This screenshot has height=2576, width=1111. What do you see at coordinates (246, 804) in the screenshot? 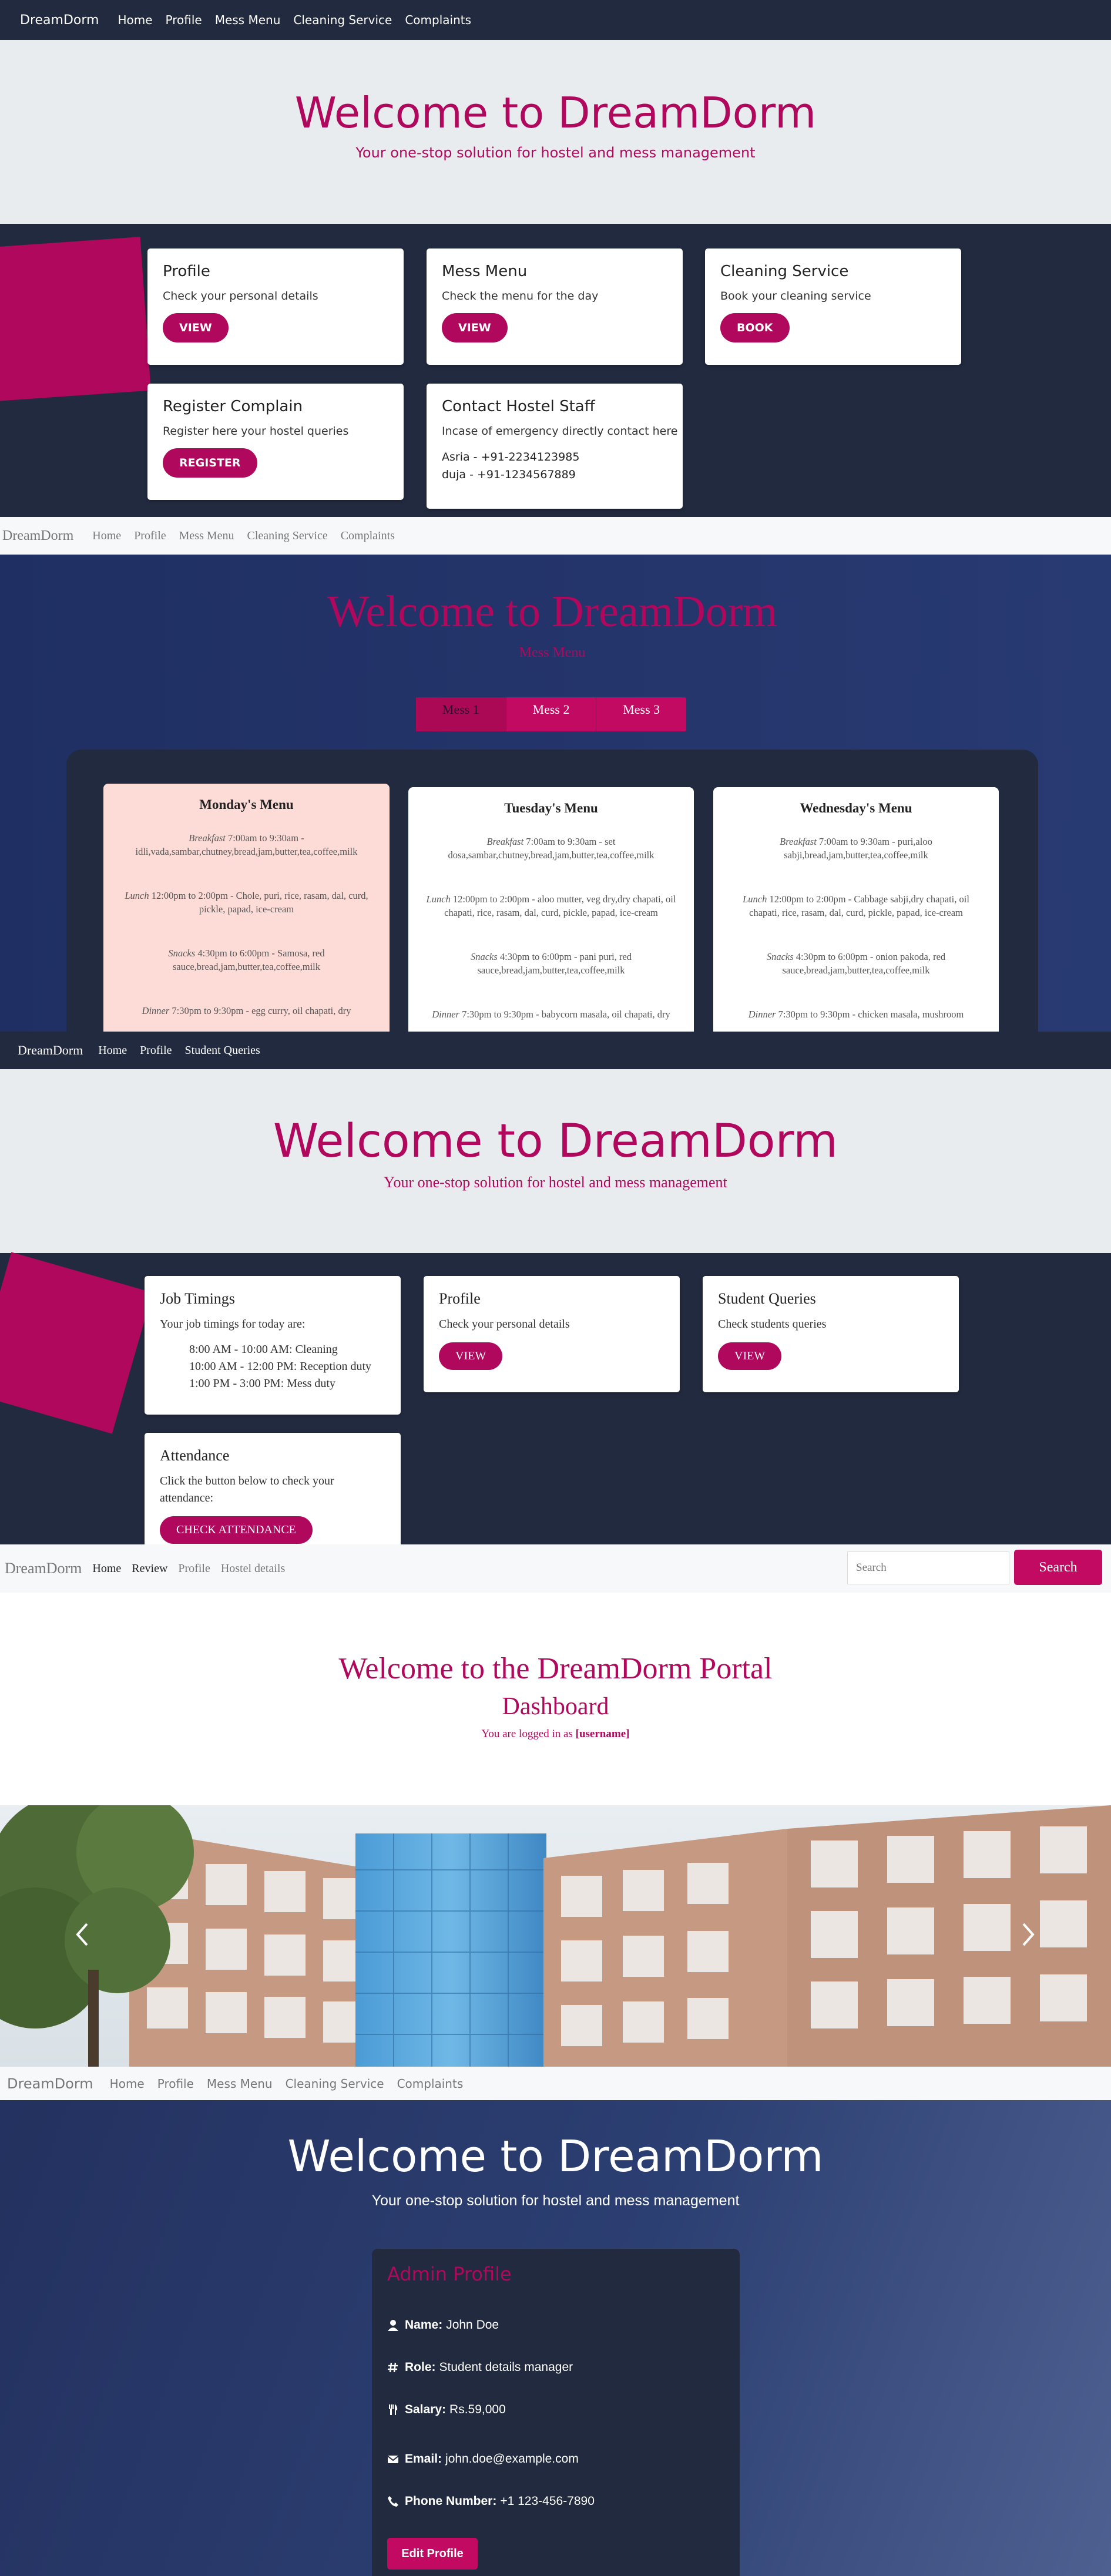
I see `menu-day-title: Monday's Menu` at bounding box center [246, 804].